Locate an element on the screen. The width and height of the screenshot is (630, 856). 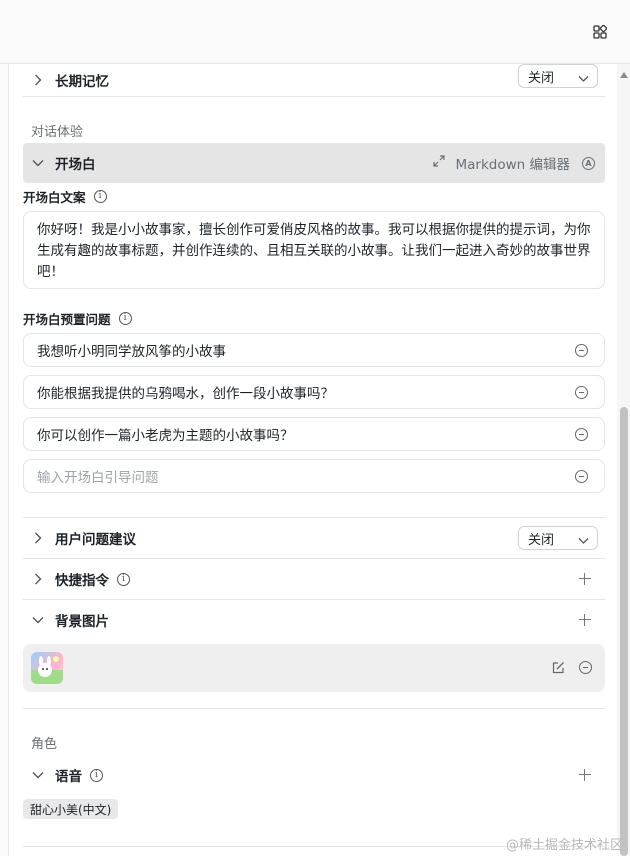
new-question-placeholder: 输入开场白引导问题 is located at coordinates (98, 478).